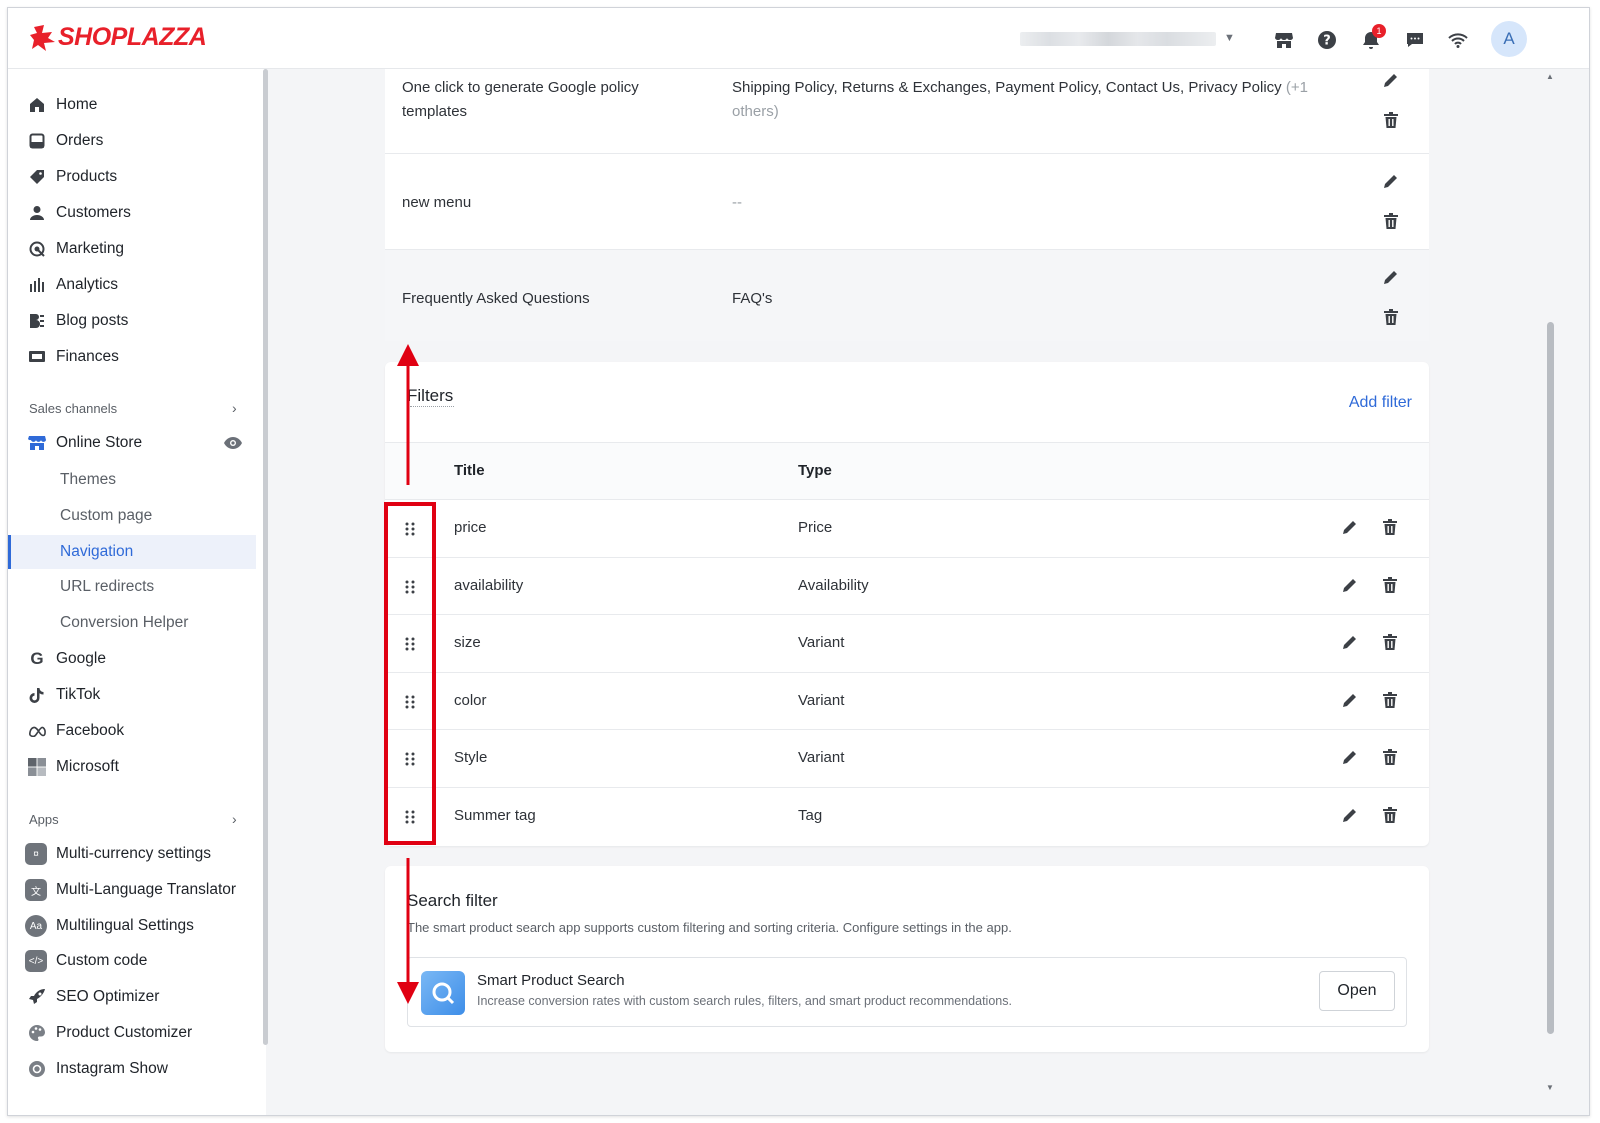 The height and width of the screenshot is (1123, 1600). I want to click on annotation-overlay, so click(410, 674).